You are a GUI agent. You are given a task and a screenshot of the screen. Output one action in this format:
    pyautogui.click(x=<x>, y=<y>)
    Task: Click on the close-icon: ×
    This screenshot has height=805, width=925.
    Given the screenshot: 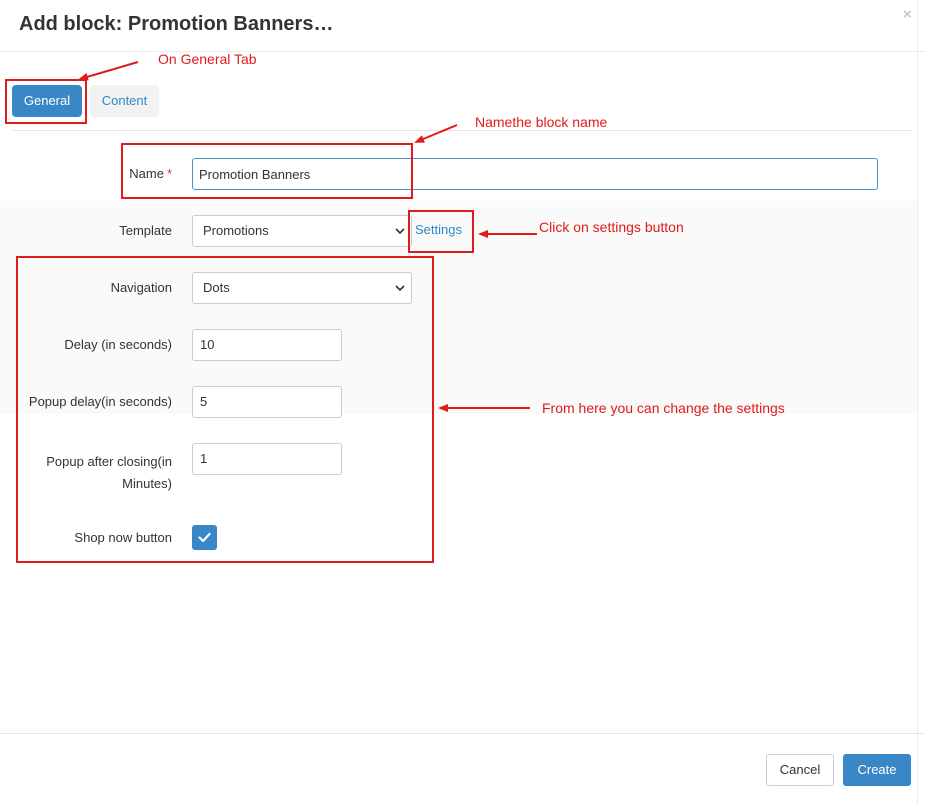 What is the action you would take?
    pyautogui.click(x=907, y=14)
    